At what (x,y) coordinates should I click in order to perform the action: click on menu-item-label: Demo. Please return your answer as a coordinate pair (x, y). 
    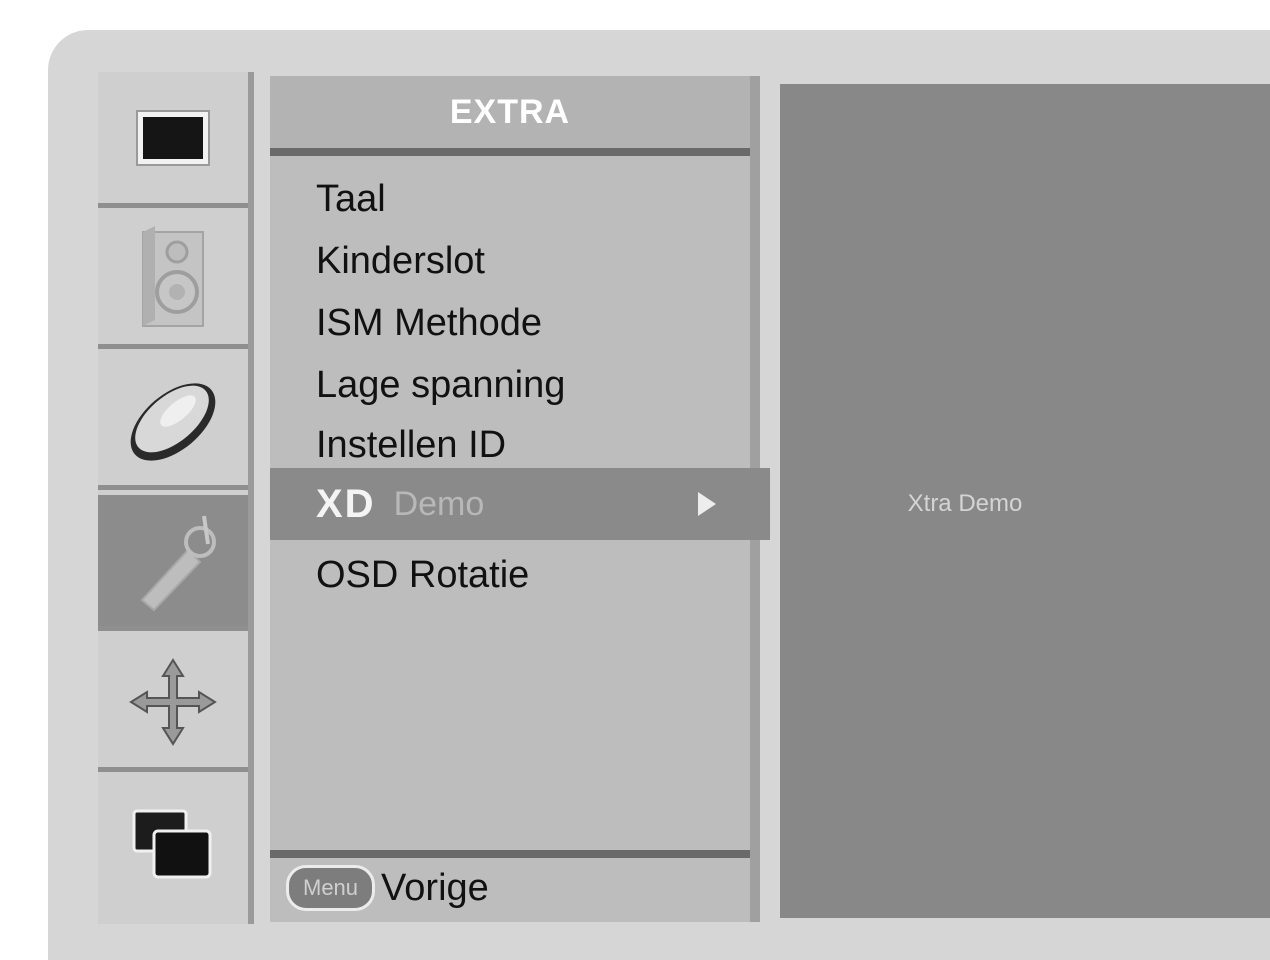
    Looking at the image, I should click on (439, 503).